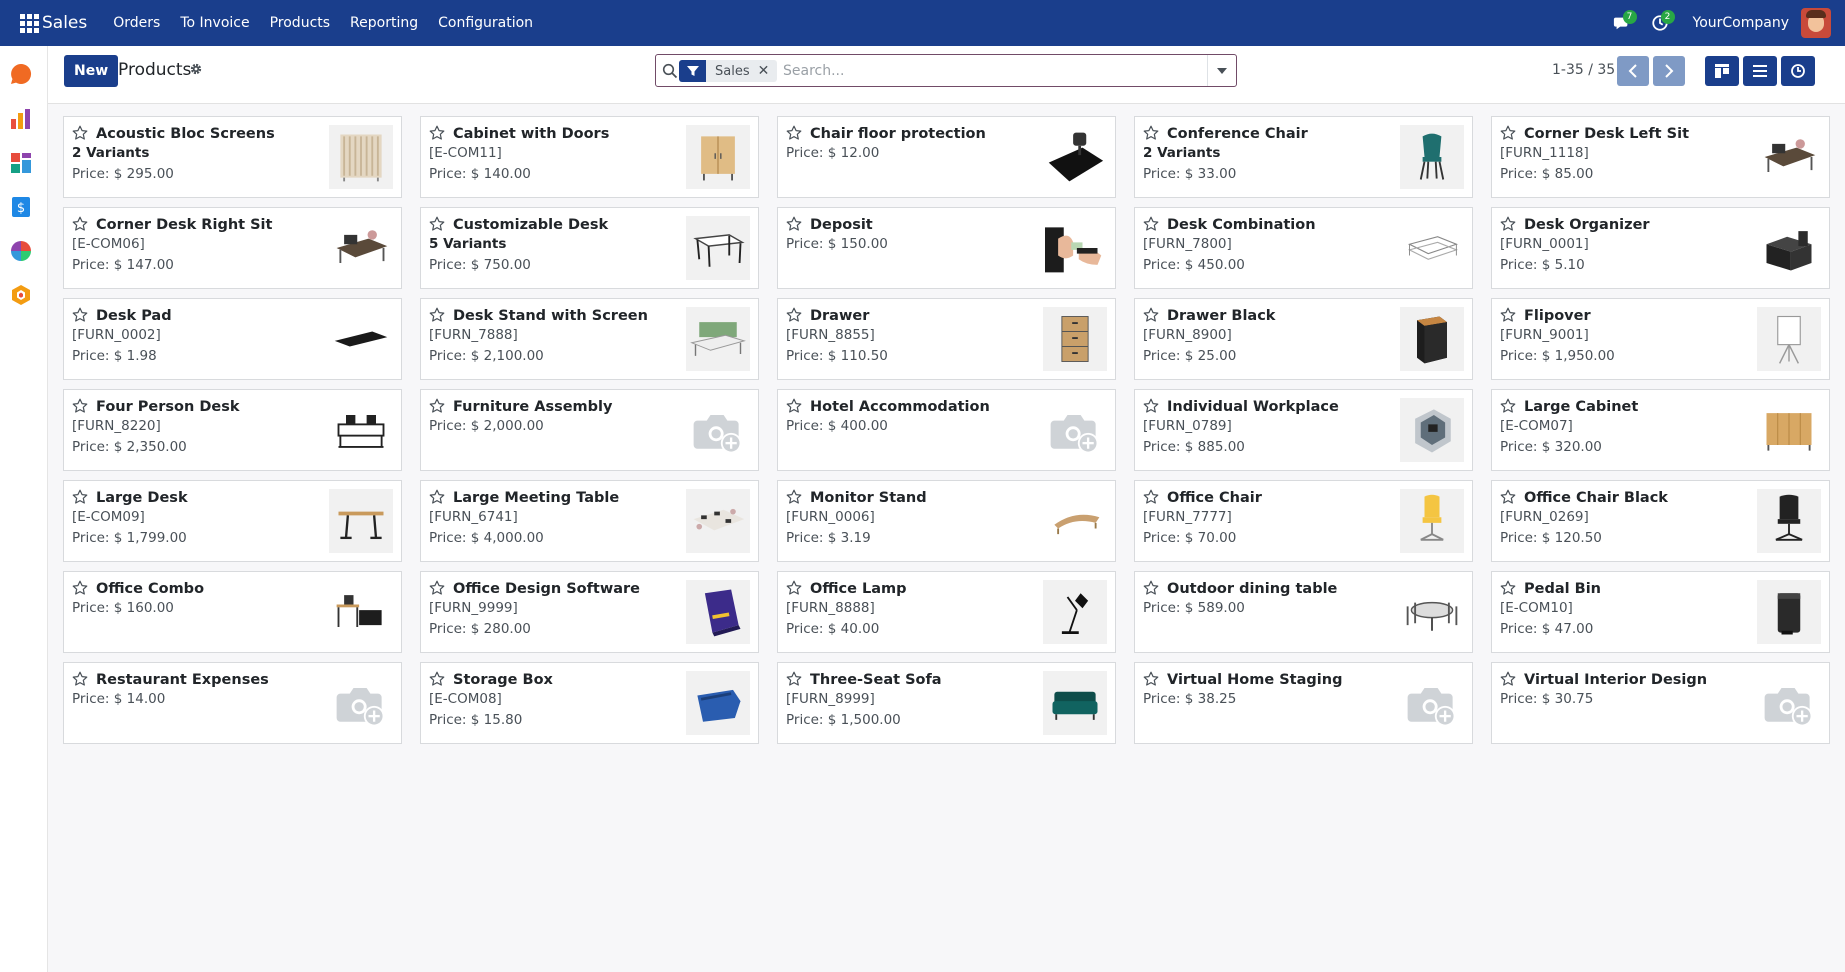 The width and height of the screenshot is (1845, 972). I want to click on product-card: Restaurant Expenses Price: $ 14.00, so click(232, 703).